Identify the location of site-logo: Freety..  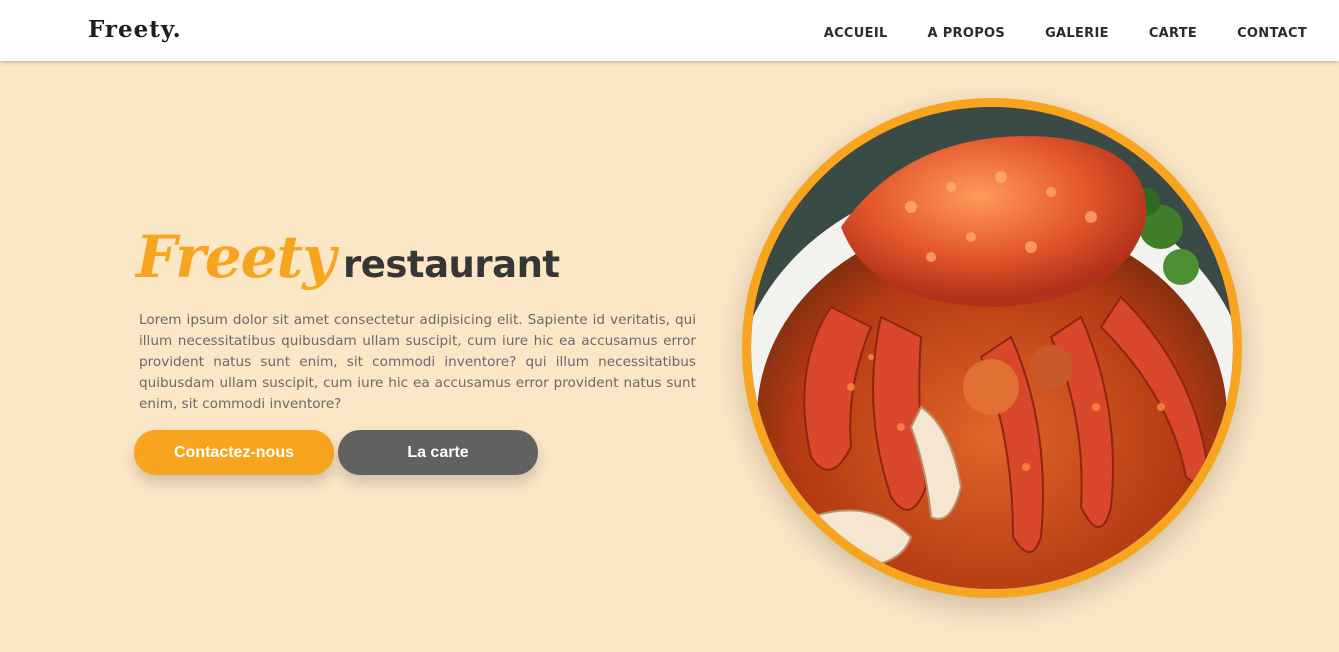
(135, 29).